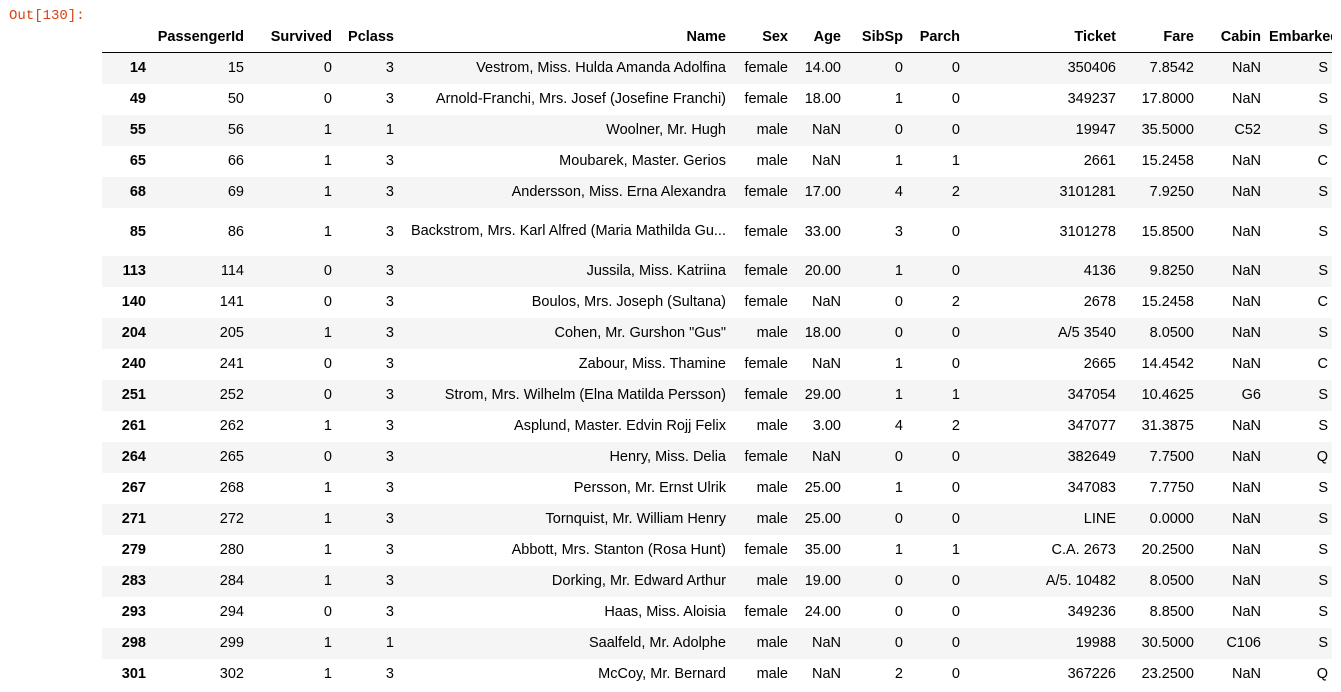 The height and width of the screenshot is (692, 1341). I want to click on cell-fare: 15.2458, so click(1167, 161).